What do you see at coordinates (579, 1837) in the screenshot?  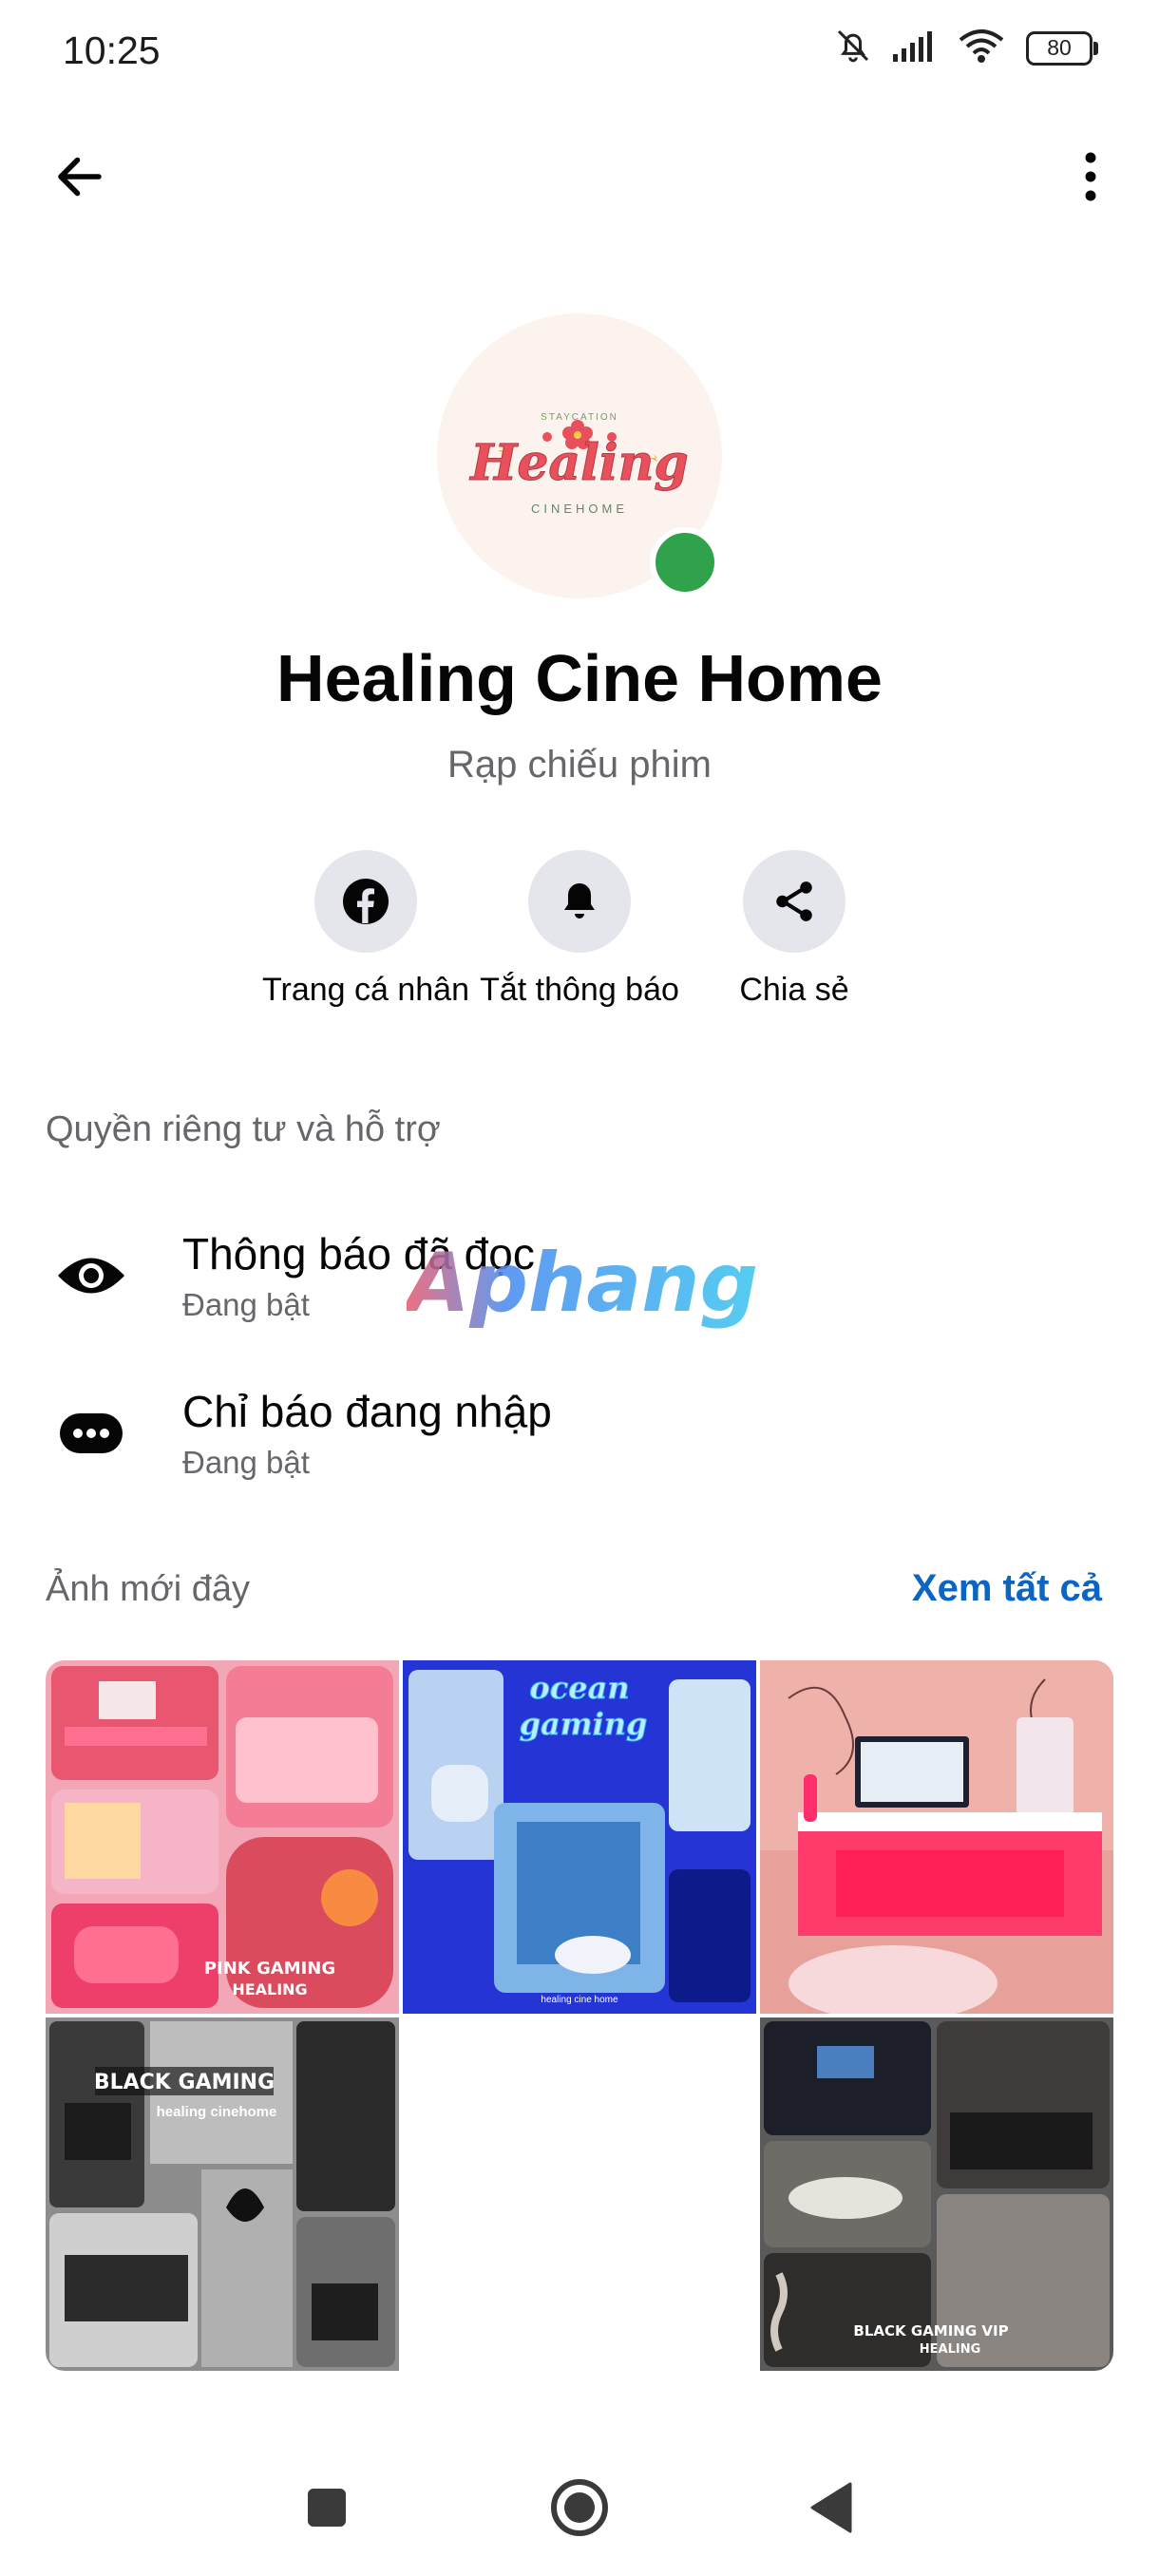 I see `photo-thumbnail: ocean gaming healing cine home` at bounding box center [579, 1837].